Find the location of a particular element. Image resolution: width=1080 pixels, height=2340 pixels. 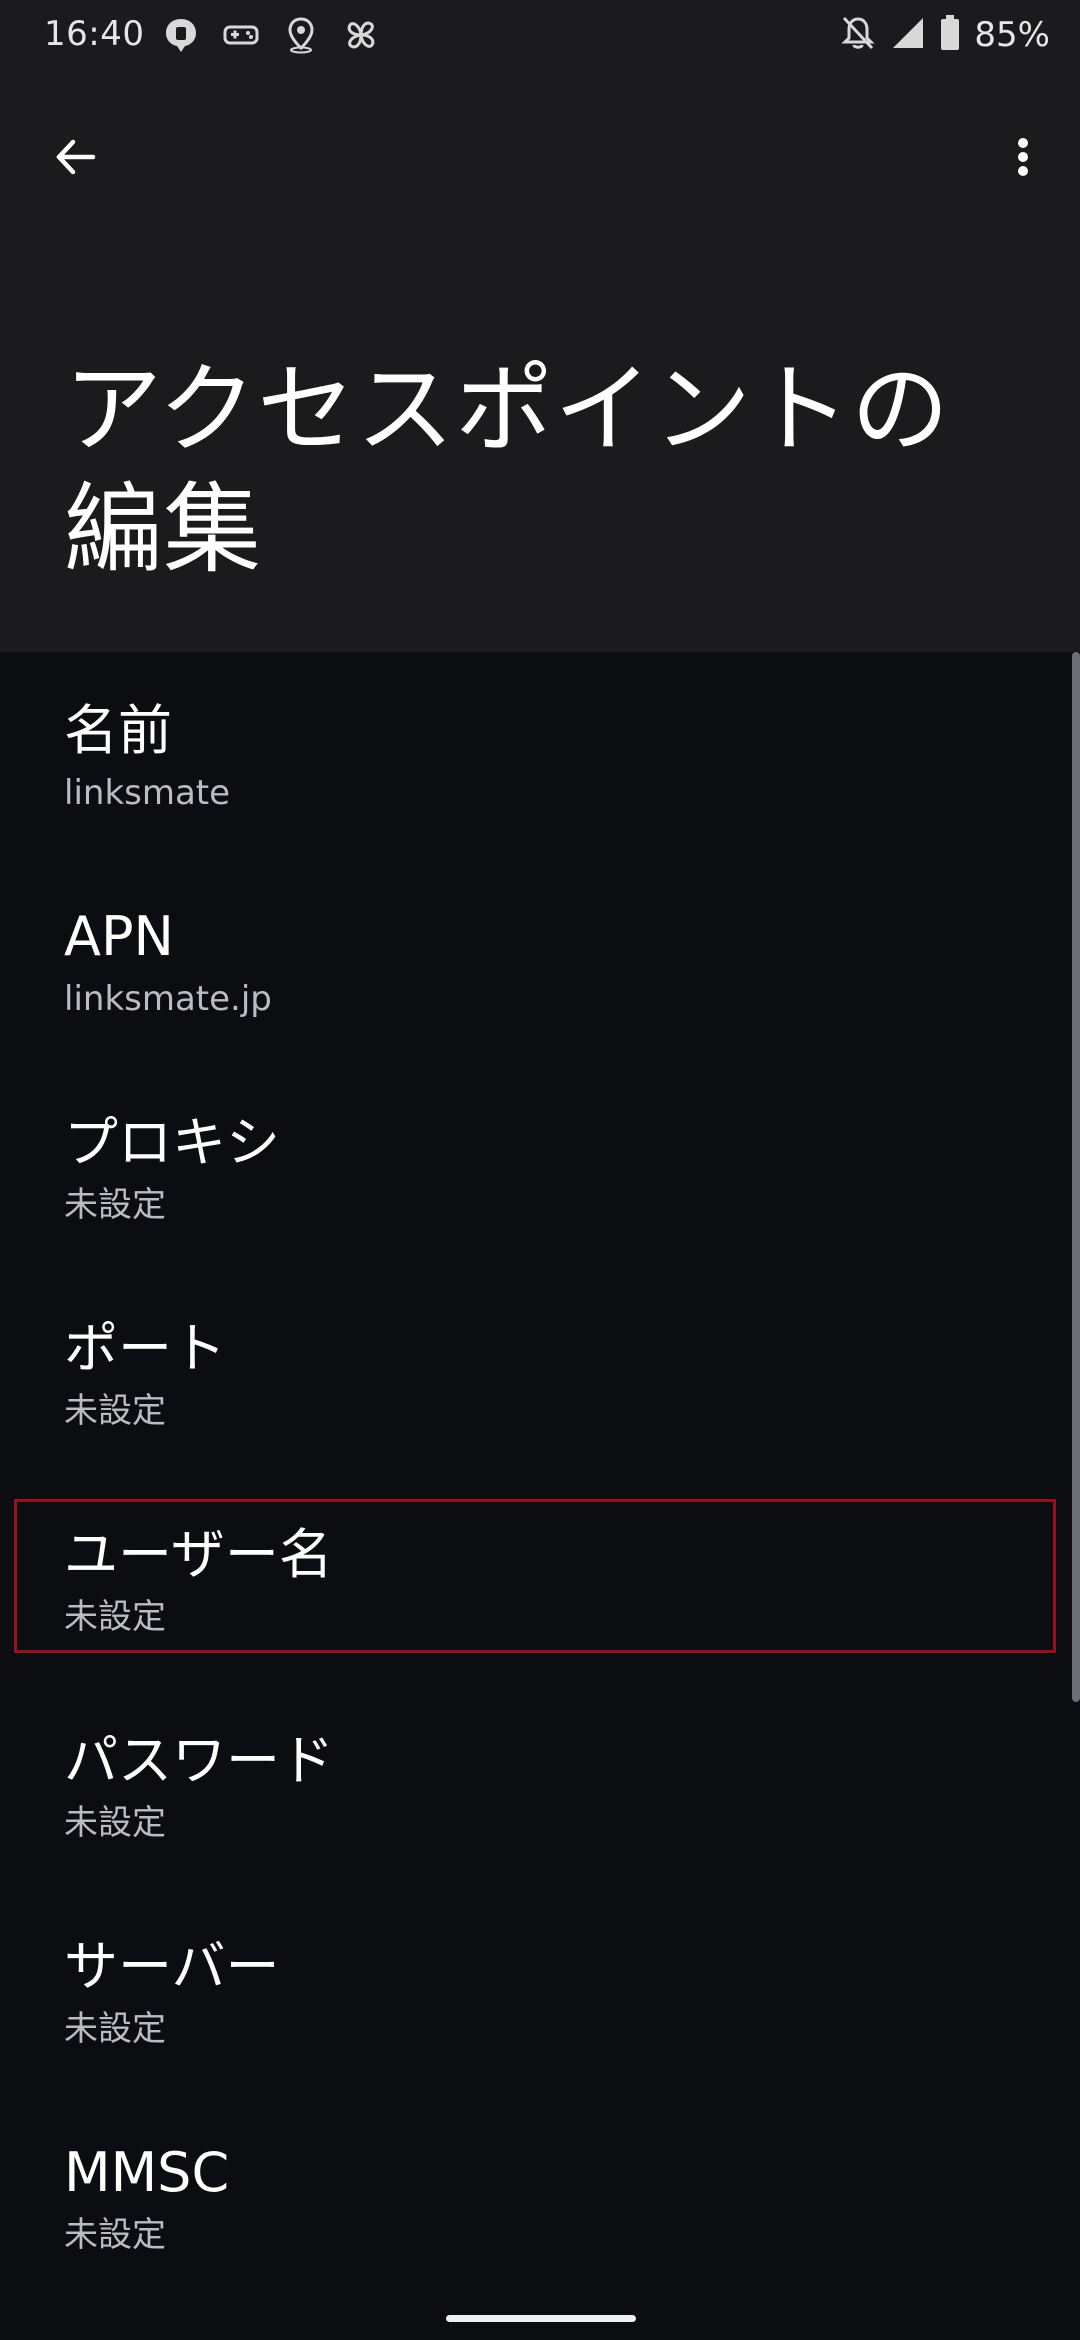

setting-title: APN is located at coordinates (119, 936).